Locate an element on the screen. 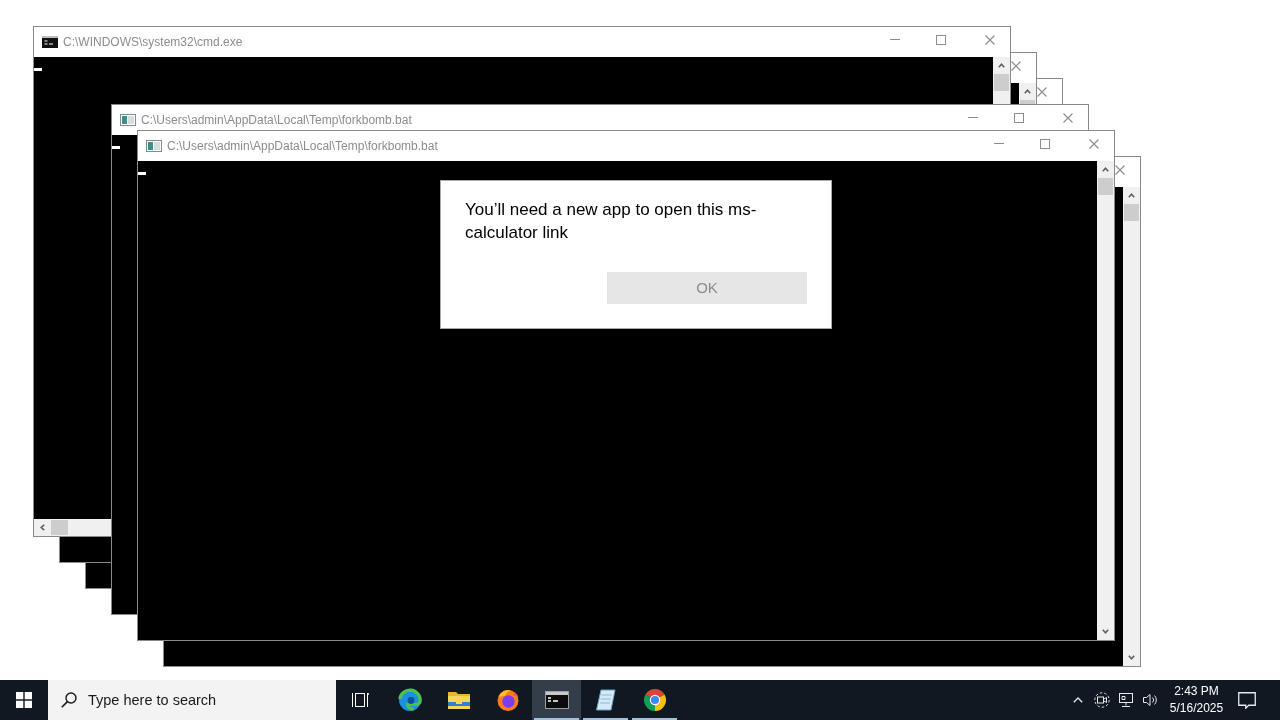  camera-icon is located at coordinates (1102, 700).